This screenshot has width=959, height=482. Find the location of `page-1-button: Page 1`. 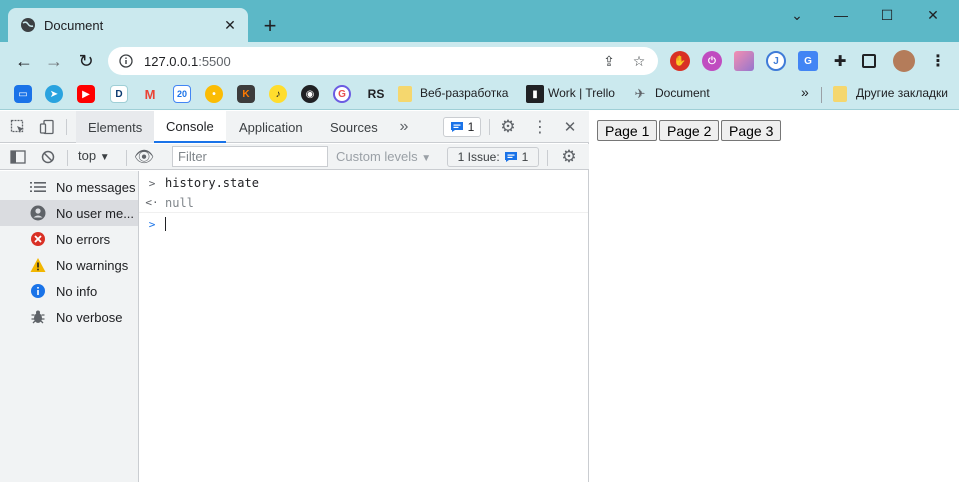

page-1-button: Page 1 is located at coordinates (627, 130).